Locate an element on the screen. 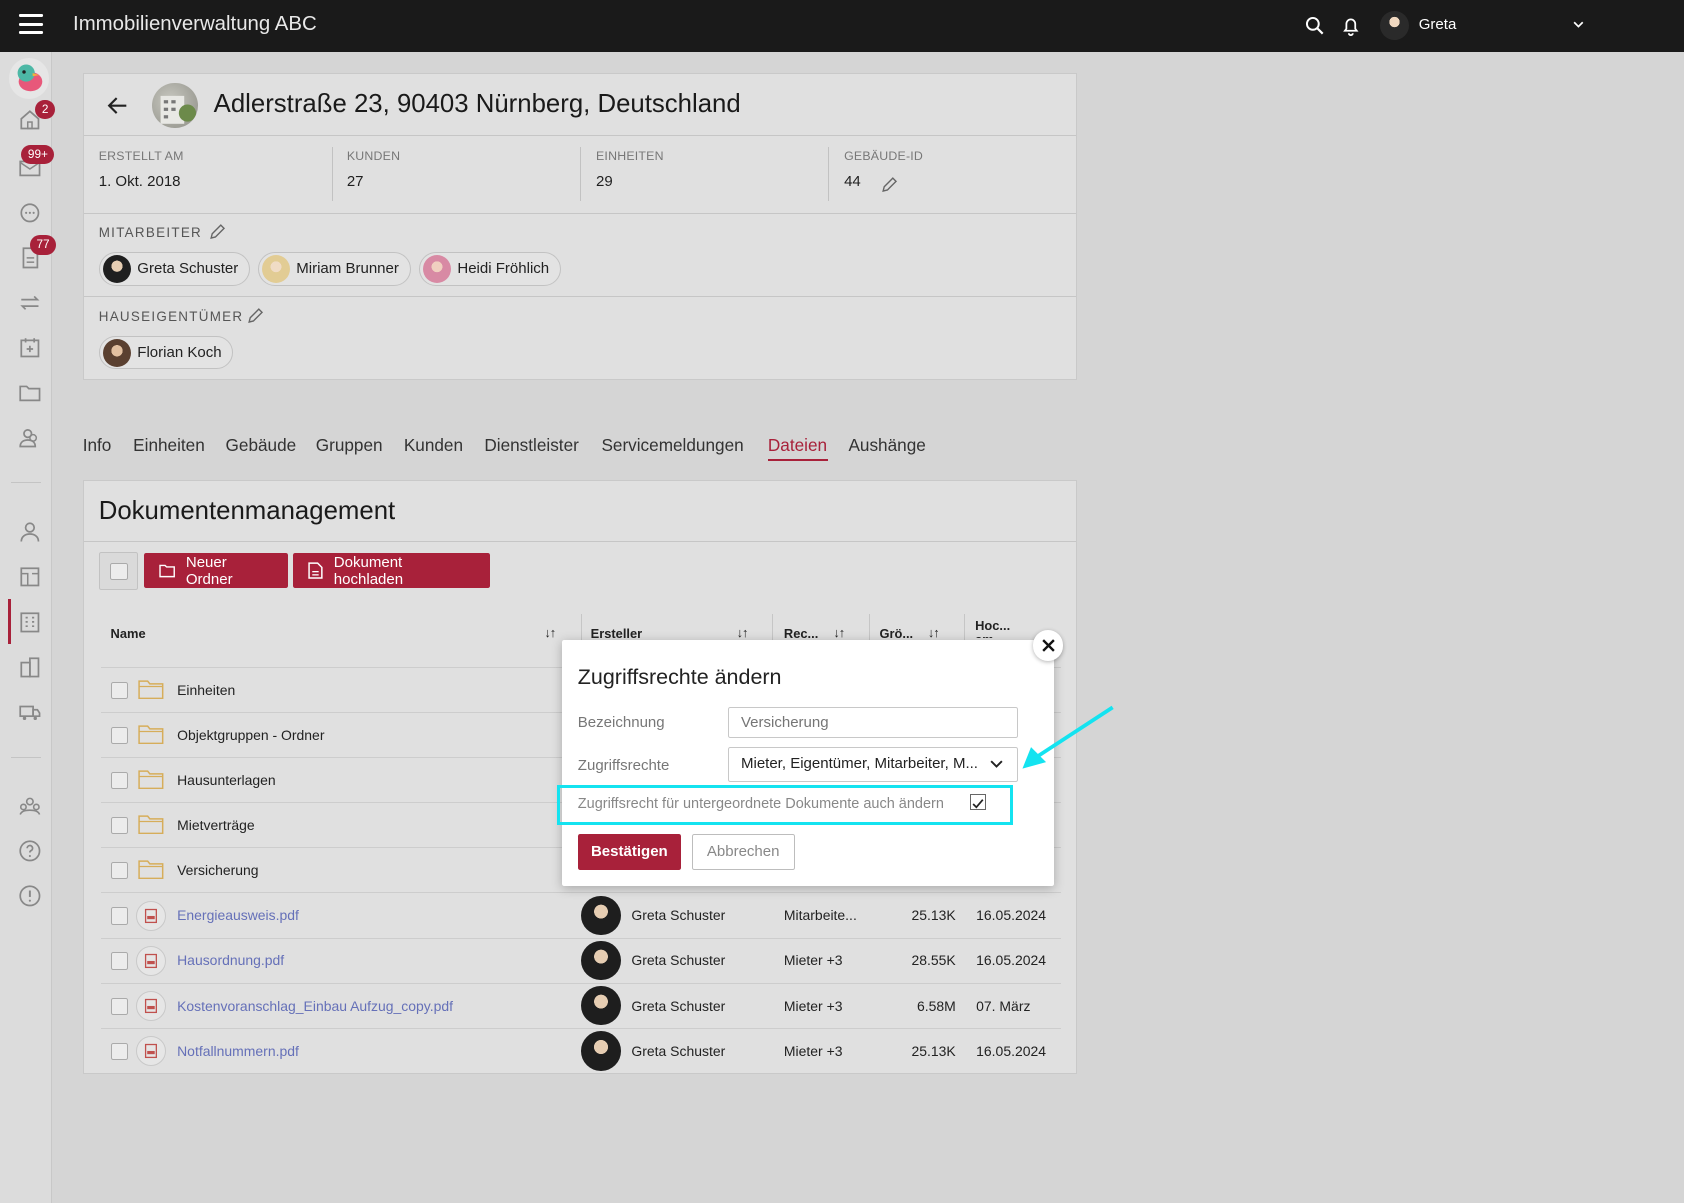 The height and width of the screenshot is (1203, 1684). chevron-down-icon is located at coordinates (1578, 24).